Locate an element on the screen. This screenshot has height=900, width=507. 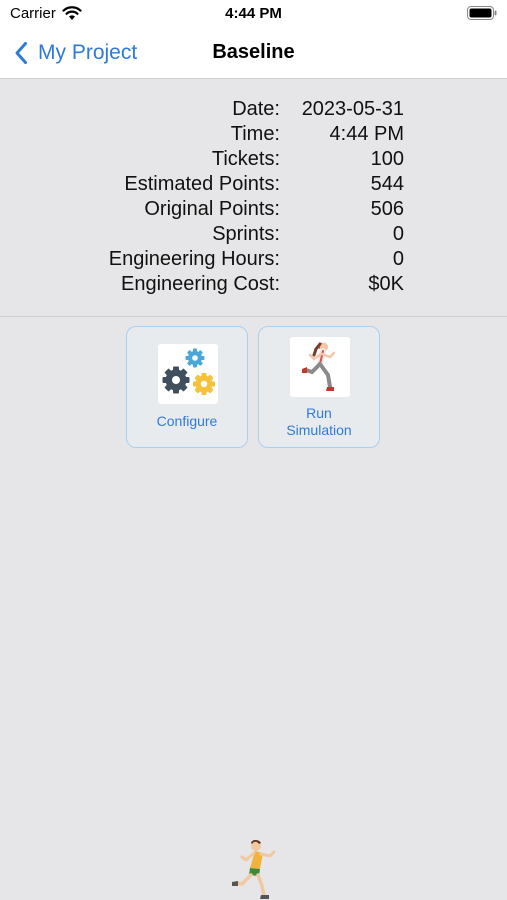
summary-value: 4:44 PM is located at coordinates (366, 134).